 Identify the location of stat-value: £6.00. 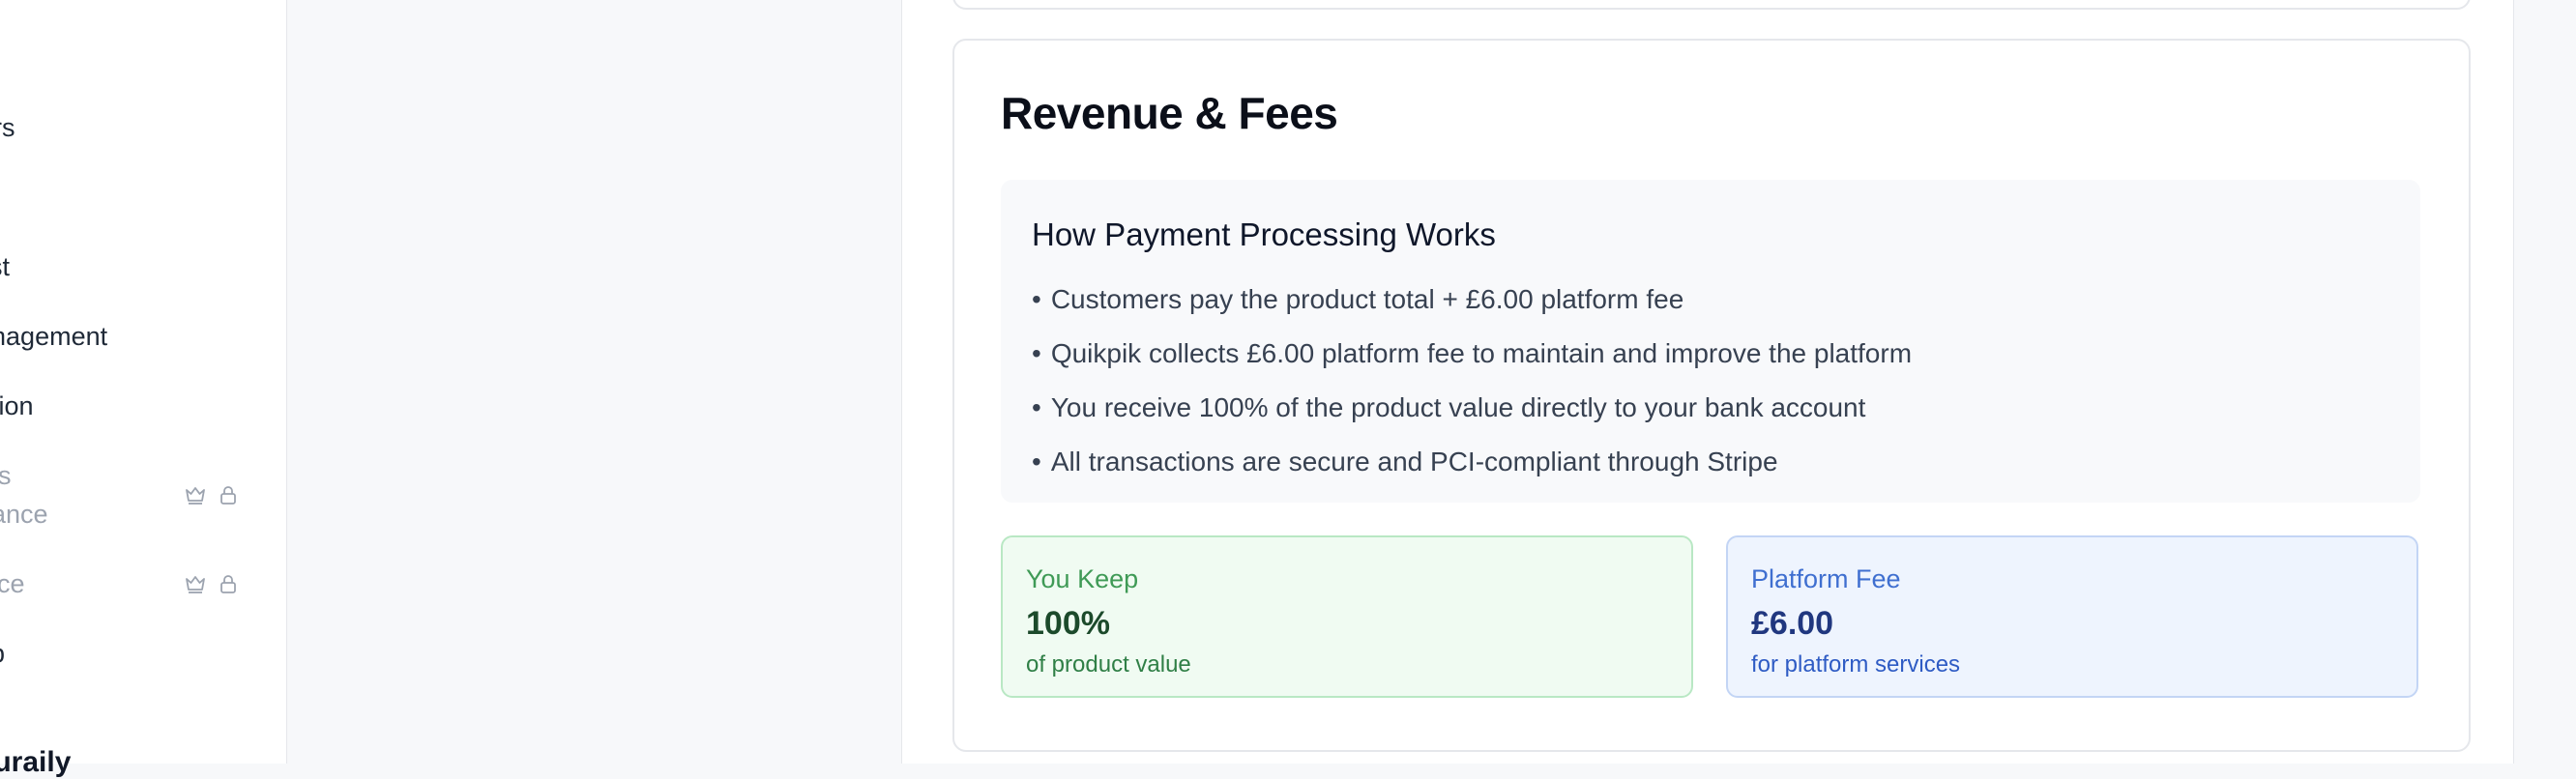
(1792, 623).